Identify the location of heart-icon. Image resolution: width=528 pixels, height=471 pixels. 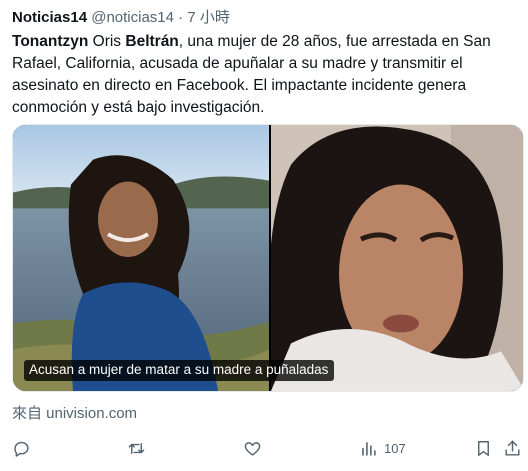
(252, 448).